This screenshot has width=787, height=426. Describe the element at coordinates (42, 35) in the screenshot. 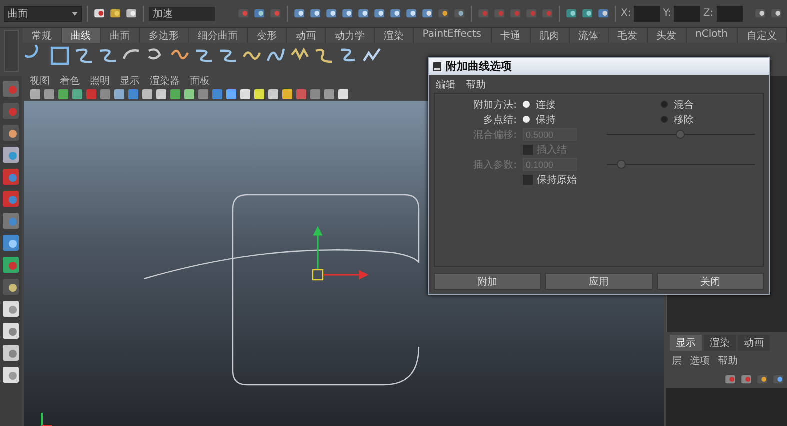

I see `shelf-tab: 常规` at that location.